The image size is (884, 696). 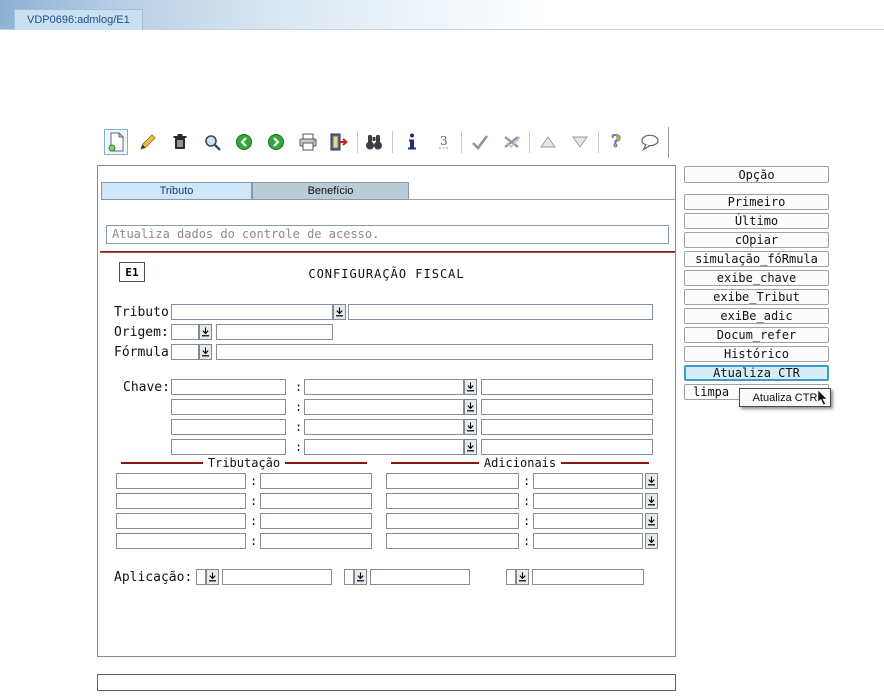 What do you see at coordinates (442, 15) in the screenshot?
I see `window-titlebar: VDP0696:admlog/E1` at bounding box center [442, 15].